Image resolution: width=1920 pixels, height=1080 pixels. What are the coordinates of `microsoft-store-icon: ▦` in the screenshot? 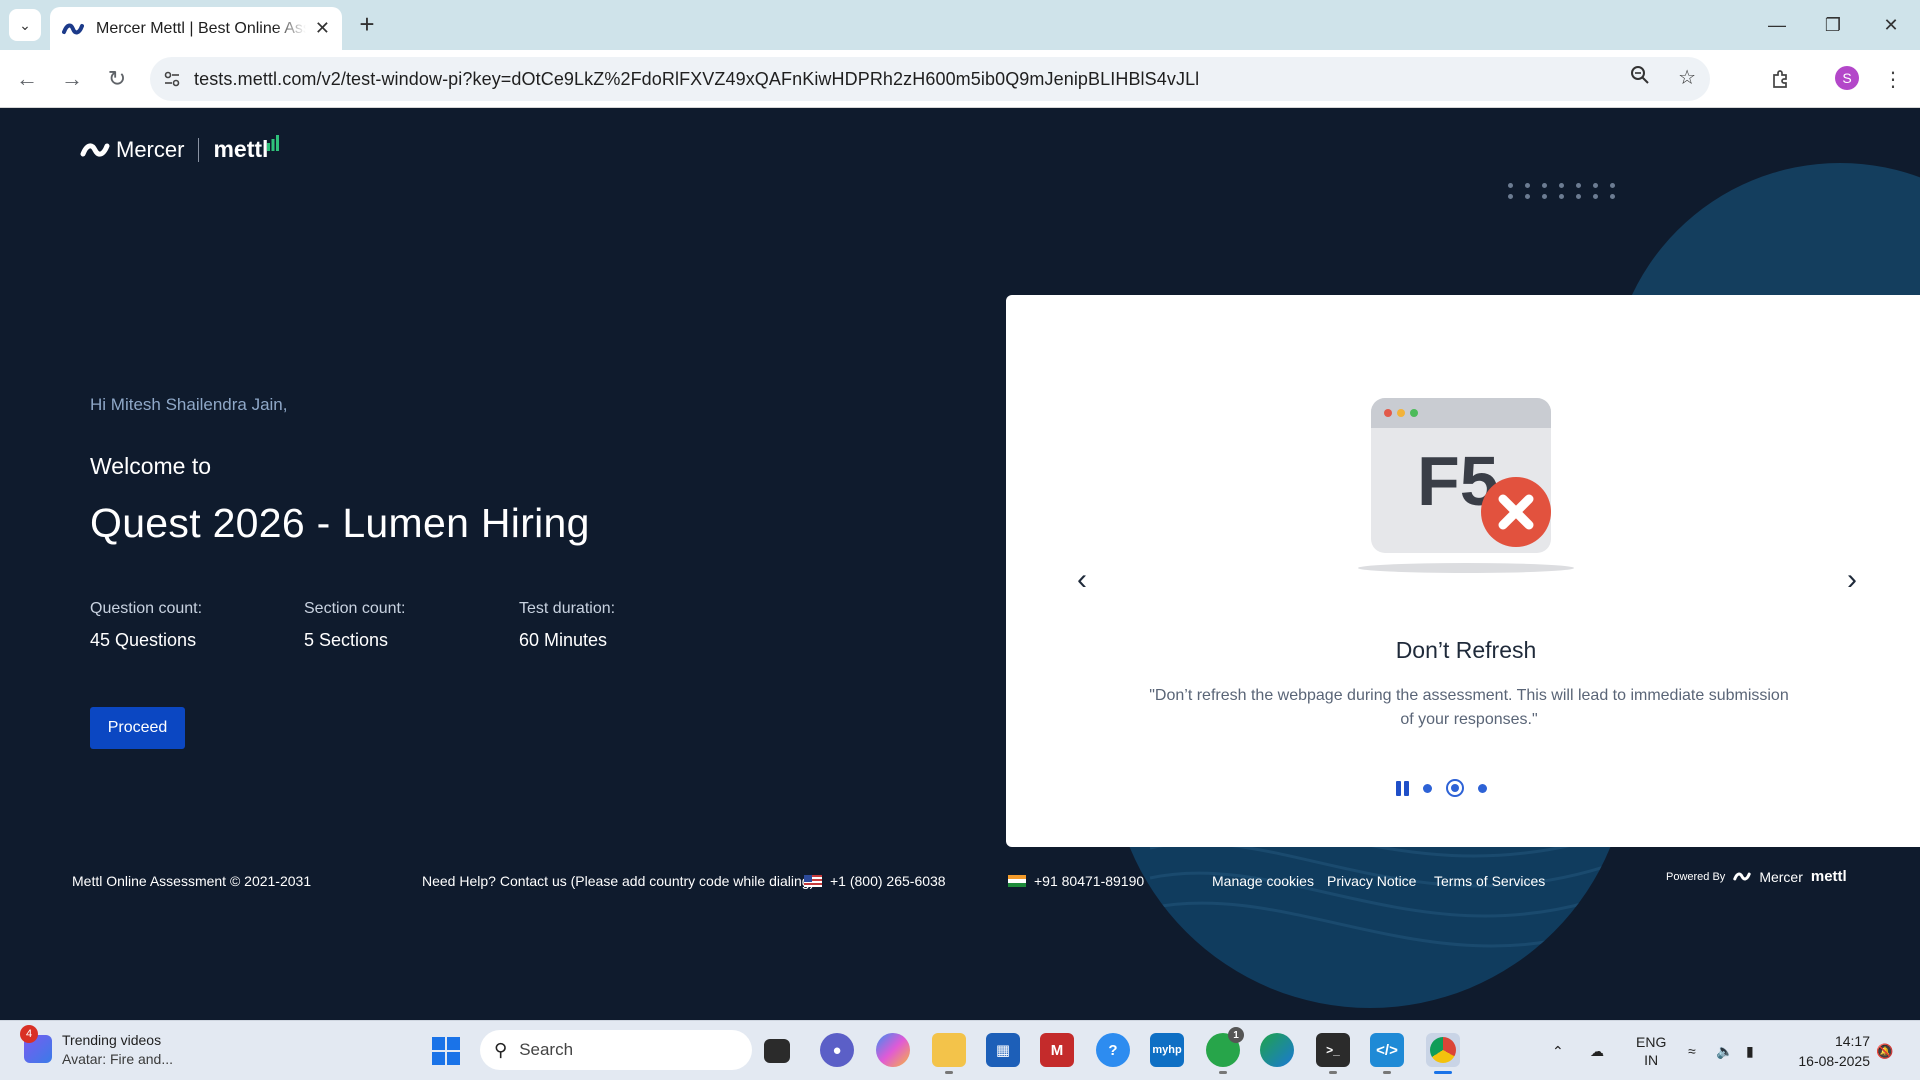 It's located at (1003, 1050).